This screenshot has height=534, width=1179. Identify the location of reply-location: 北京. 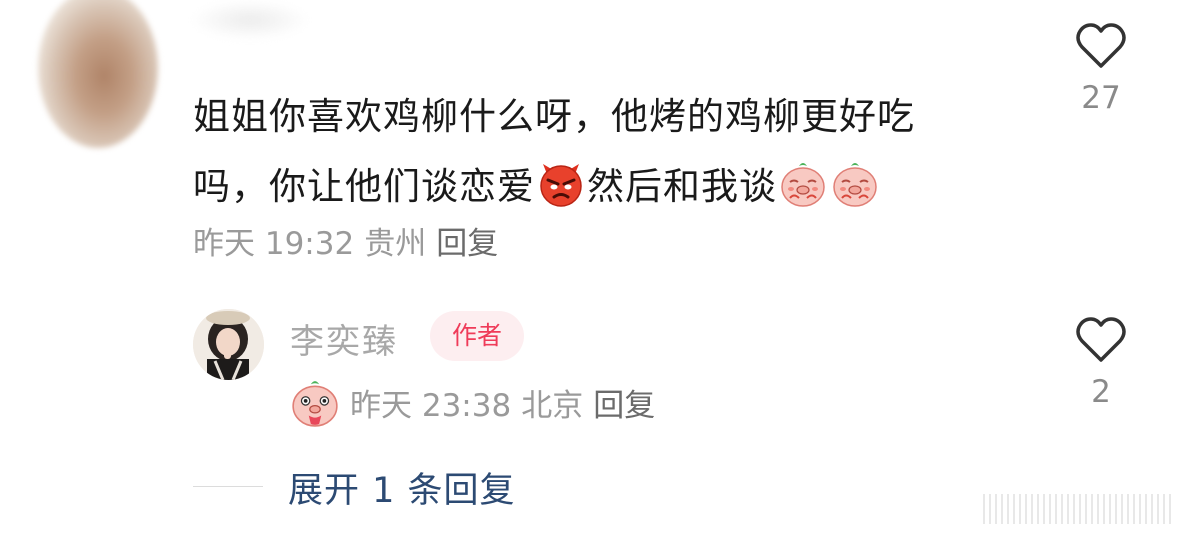
(552, 406).